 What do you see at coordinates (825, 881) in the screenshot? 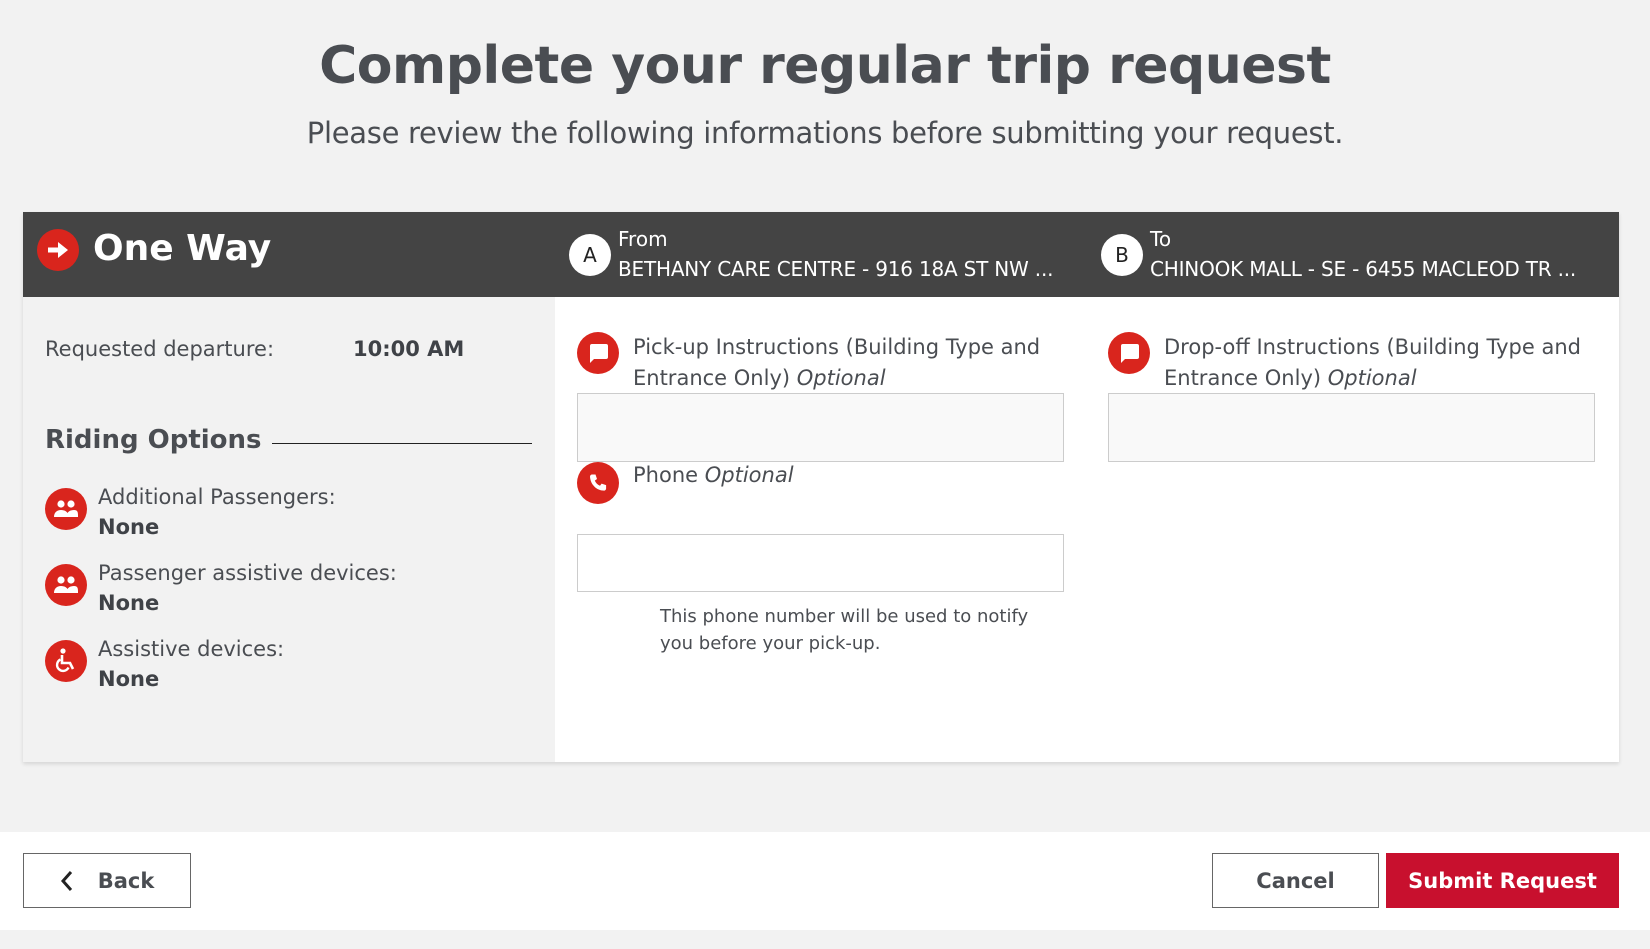
I see `footer-actions: Back Cancel Submit Request` at bounding box center [825, 881].